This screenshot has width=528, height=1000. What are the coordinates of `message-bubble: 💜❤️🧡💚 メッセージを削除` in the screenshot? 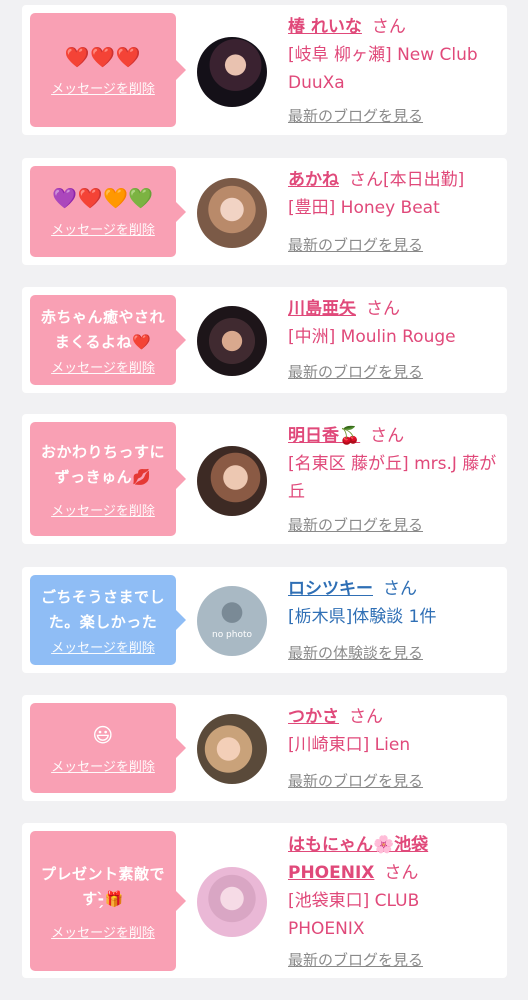 It's located at (108, 211).